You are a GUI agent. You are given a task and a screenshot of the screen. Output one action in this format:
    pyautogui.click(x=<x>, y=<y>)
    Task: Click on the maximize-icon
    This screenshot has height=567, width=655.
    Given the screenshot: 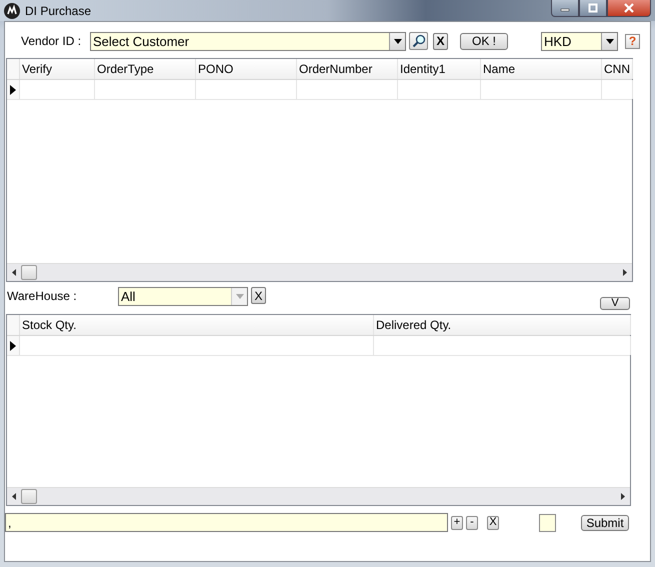 What is the action you would take?
    pyautogui.click(x=593, y=8)
    